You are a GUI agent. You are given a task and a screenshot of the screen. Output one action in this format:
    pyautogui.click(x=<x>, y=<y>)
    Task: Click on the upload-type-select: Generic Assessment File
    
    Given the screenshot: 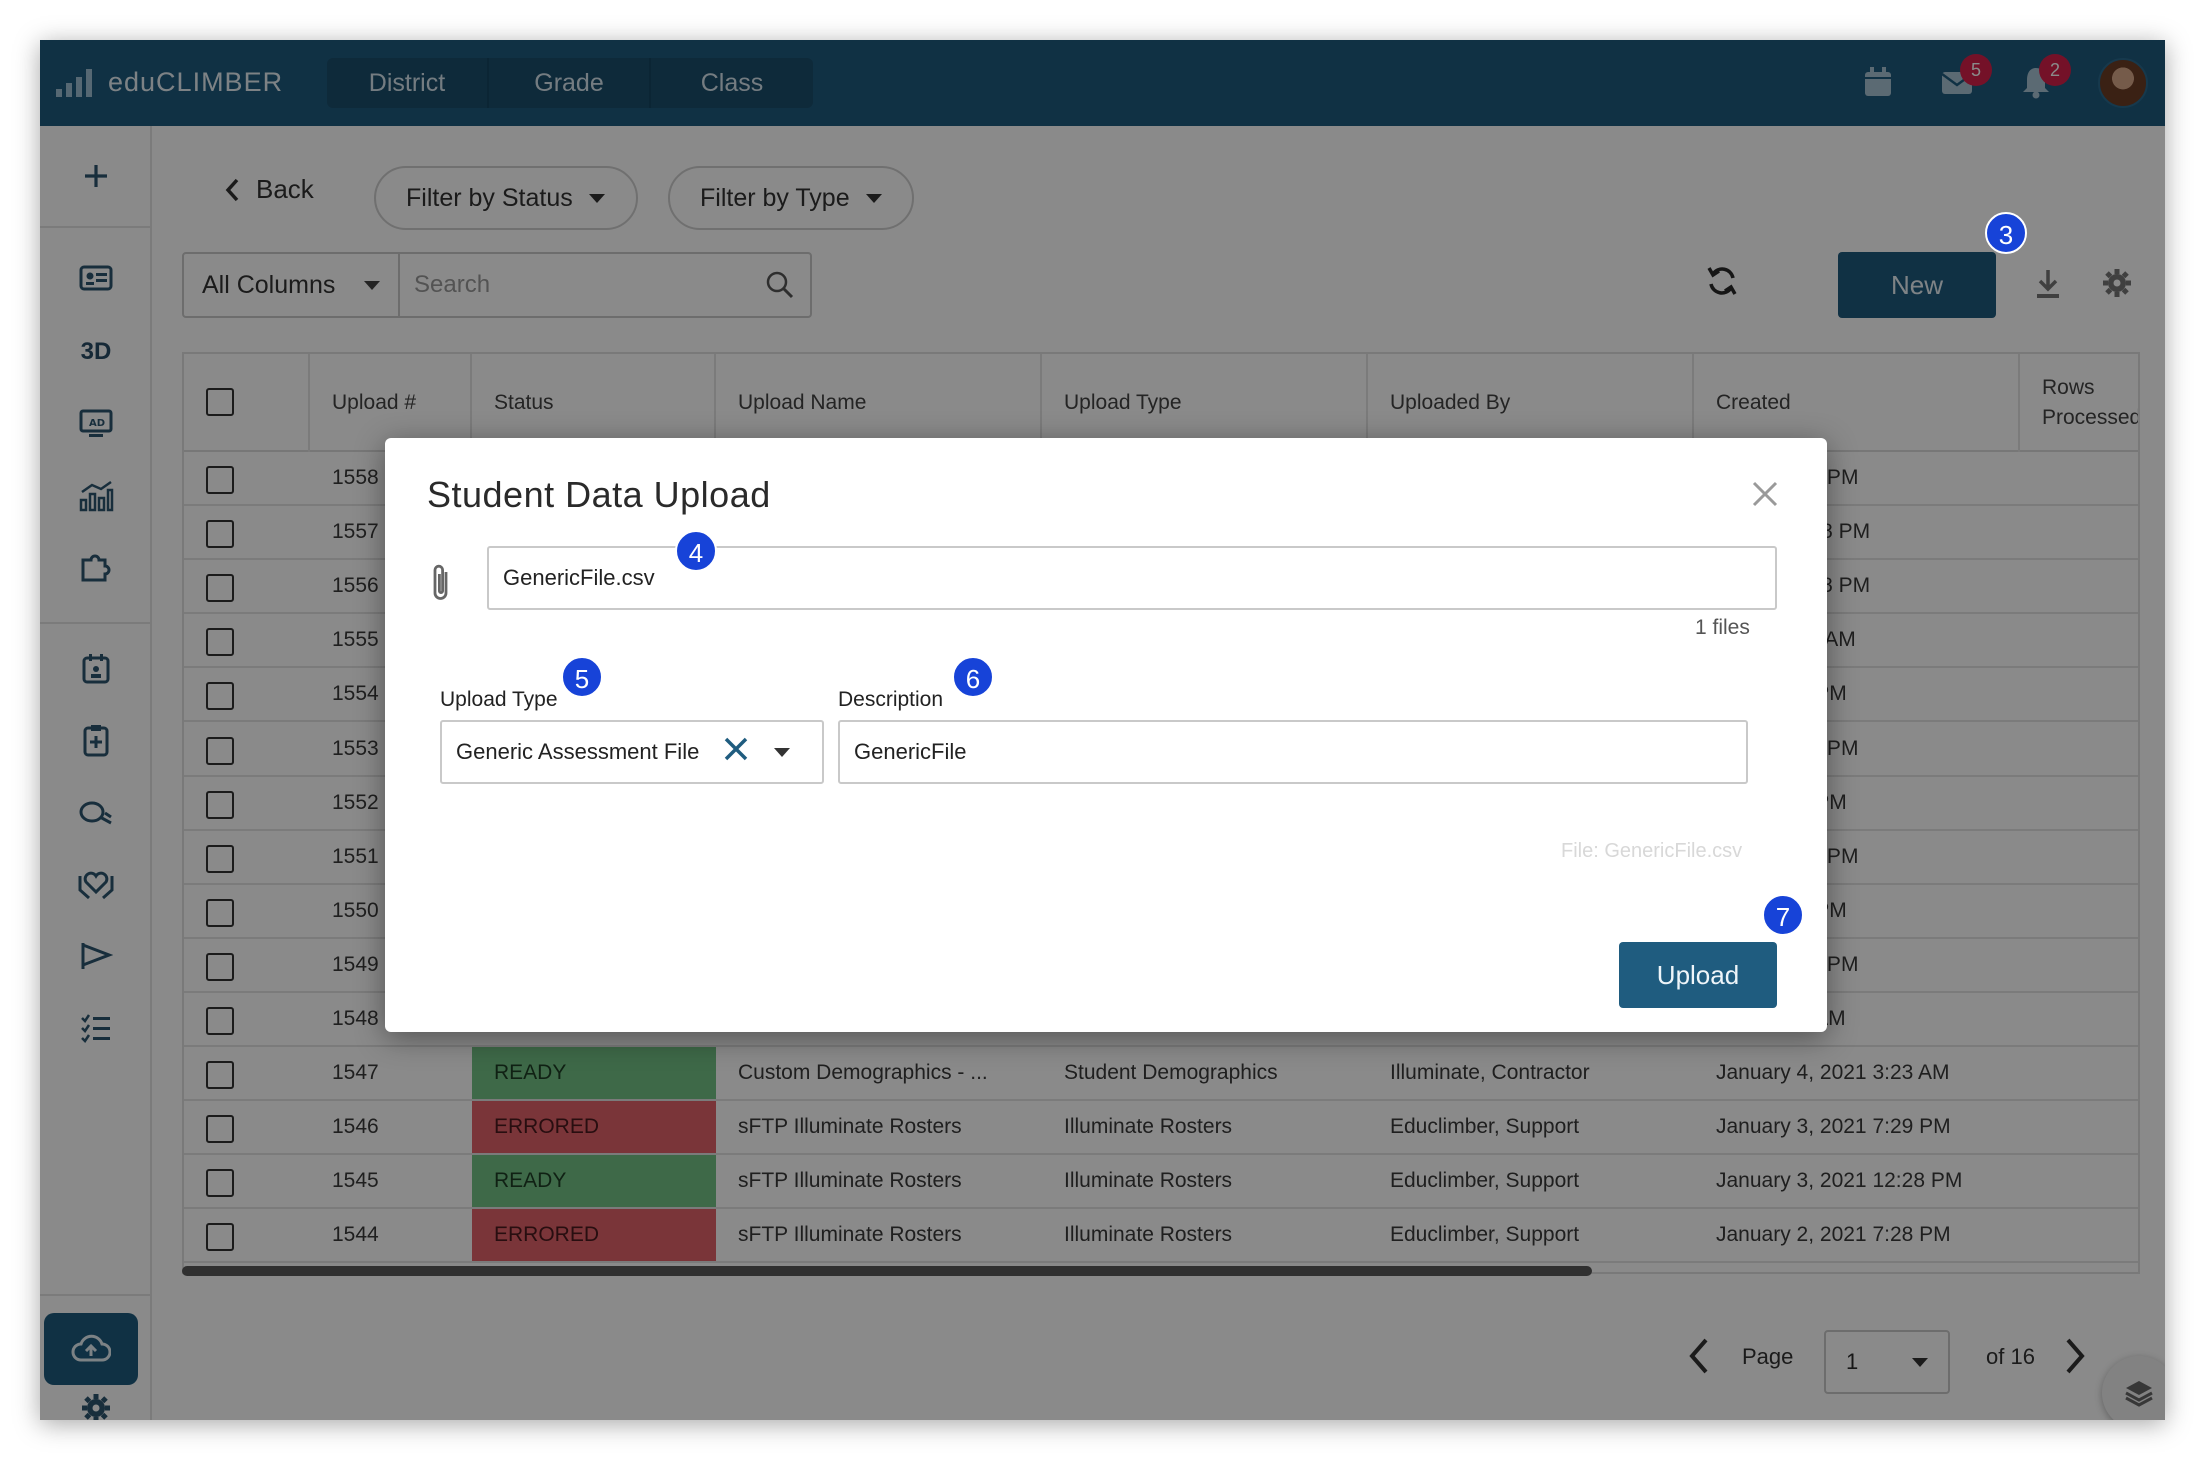 What is the action you would take?
    pyautogui.click(x=632, y=752)
    